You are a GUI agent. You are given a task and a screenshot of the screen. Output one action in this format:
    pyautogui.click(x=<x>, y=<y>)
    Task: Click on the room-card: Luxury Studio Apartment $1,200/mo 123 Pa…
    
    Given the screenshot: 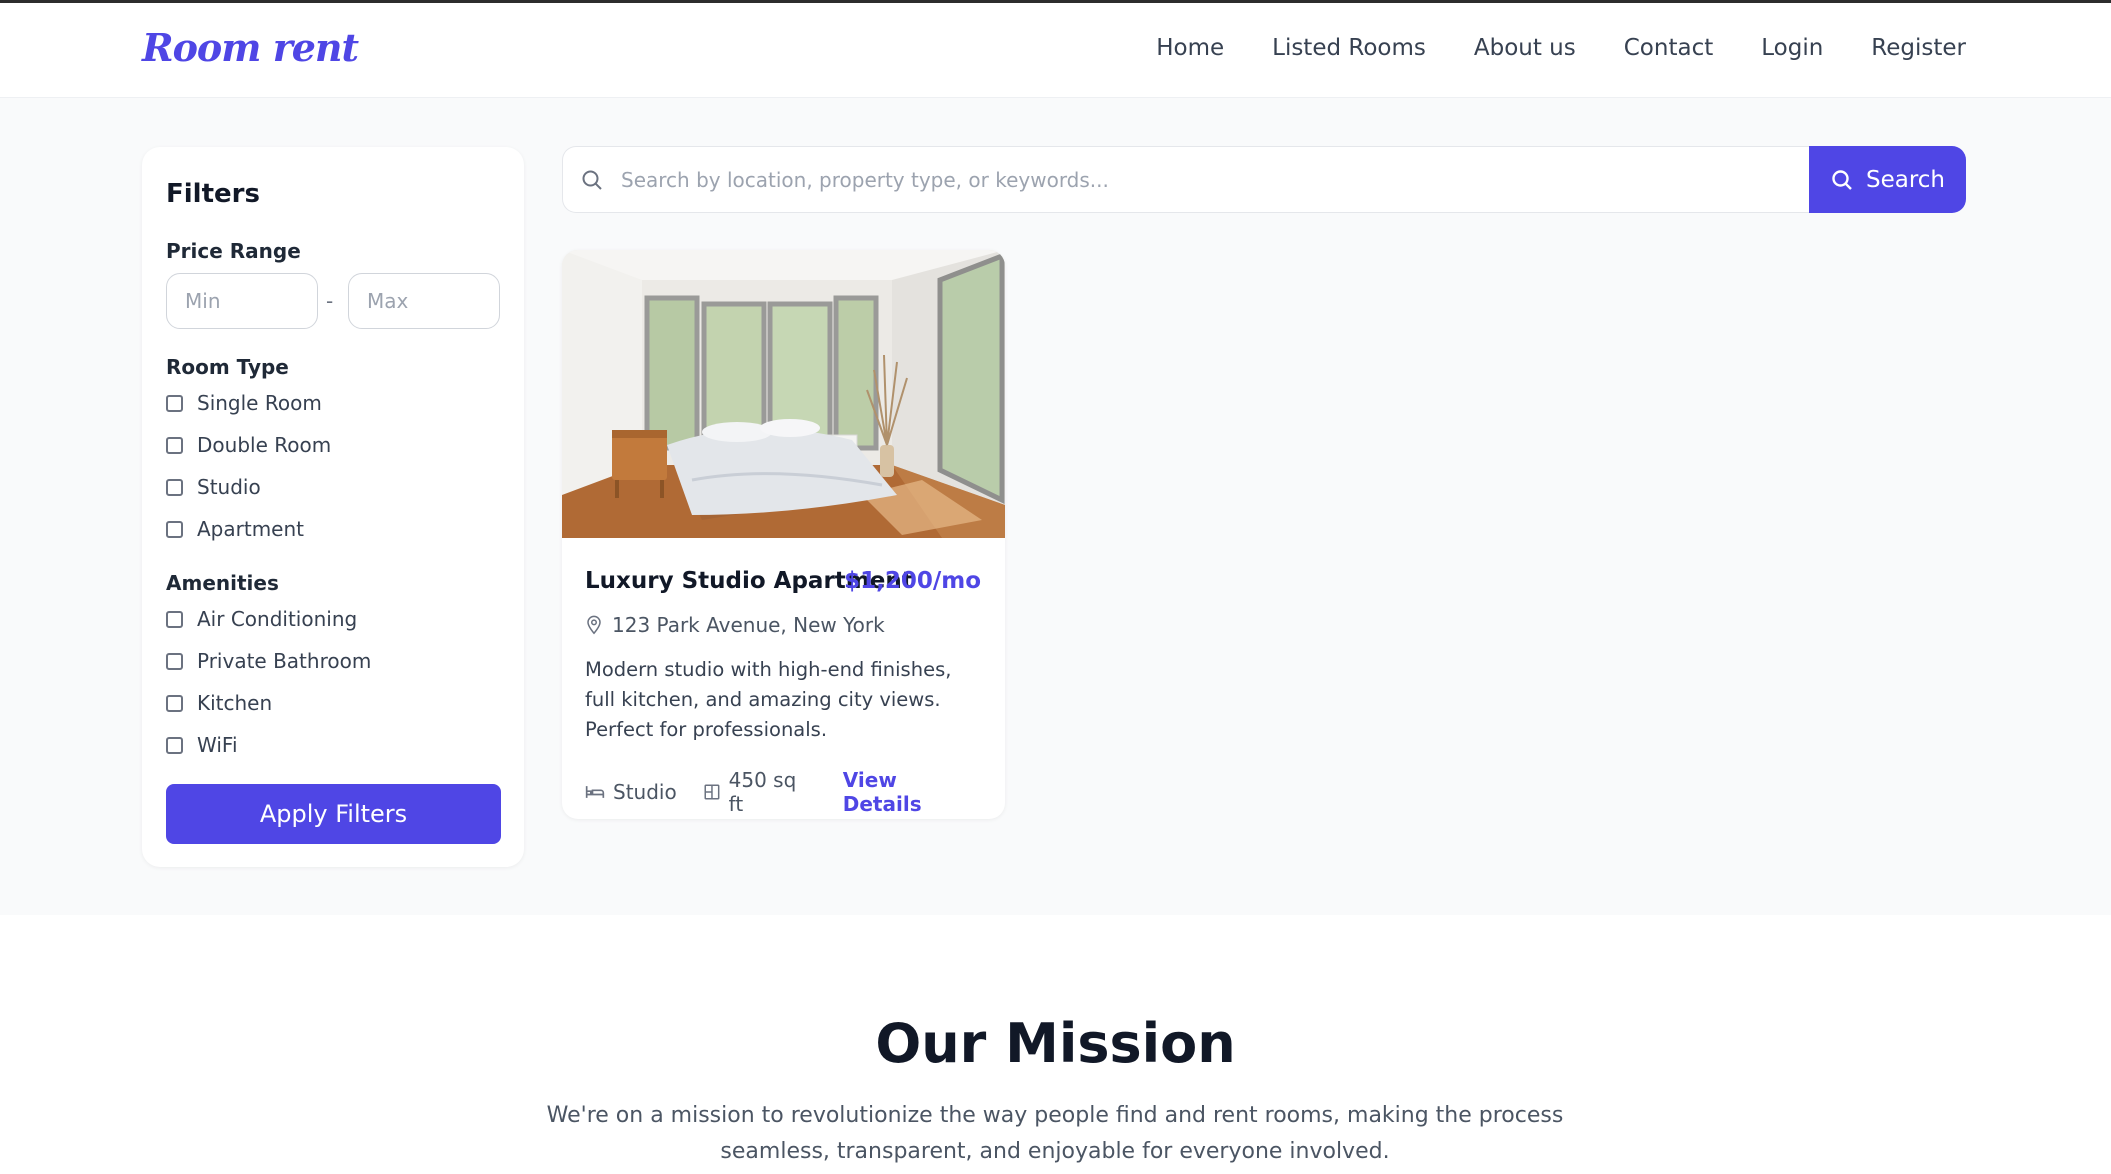 What is the action you would take?
    pyautogui.click(x=783, y=534)
    